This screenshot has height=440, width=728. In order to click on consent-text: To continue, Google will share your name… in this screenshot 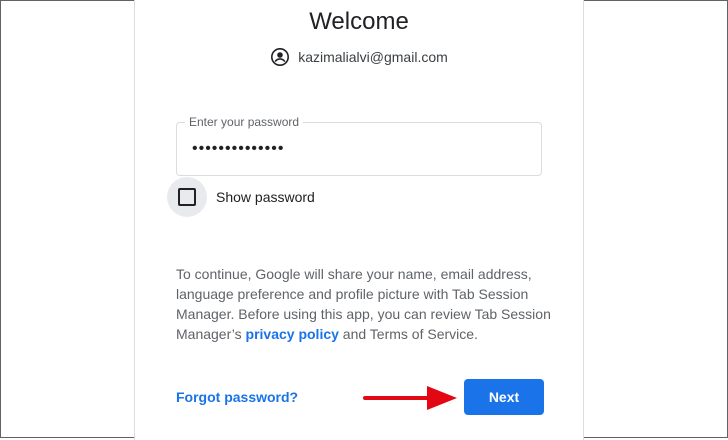, I will do `click(366, 304)`.